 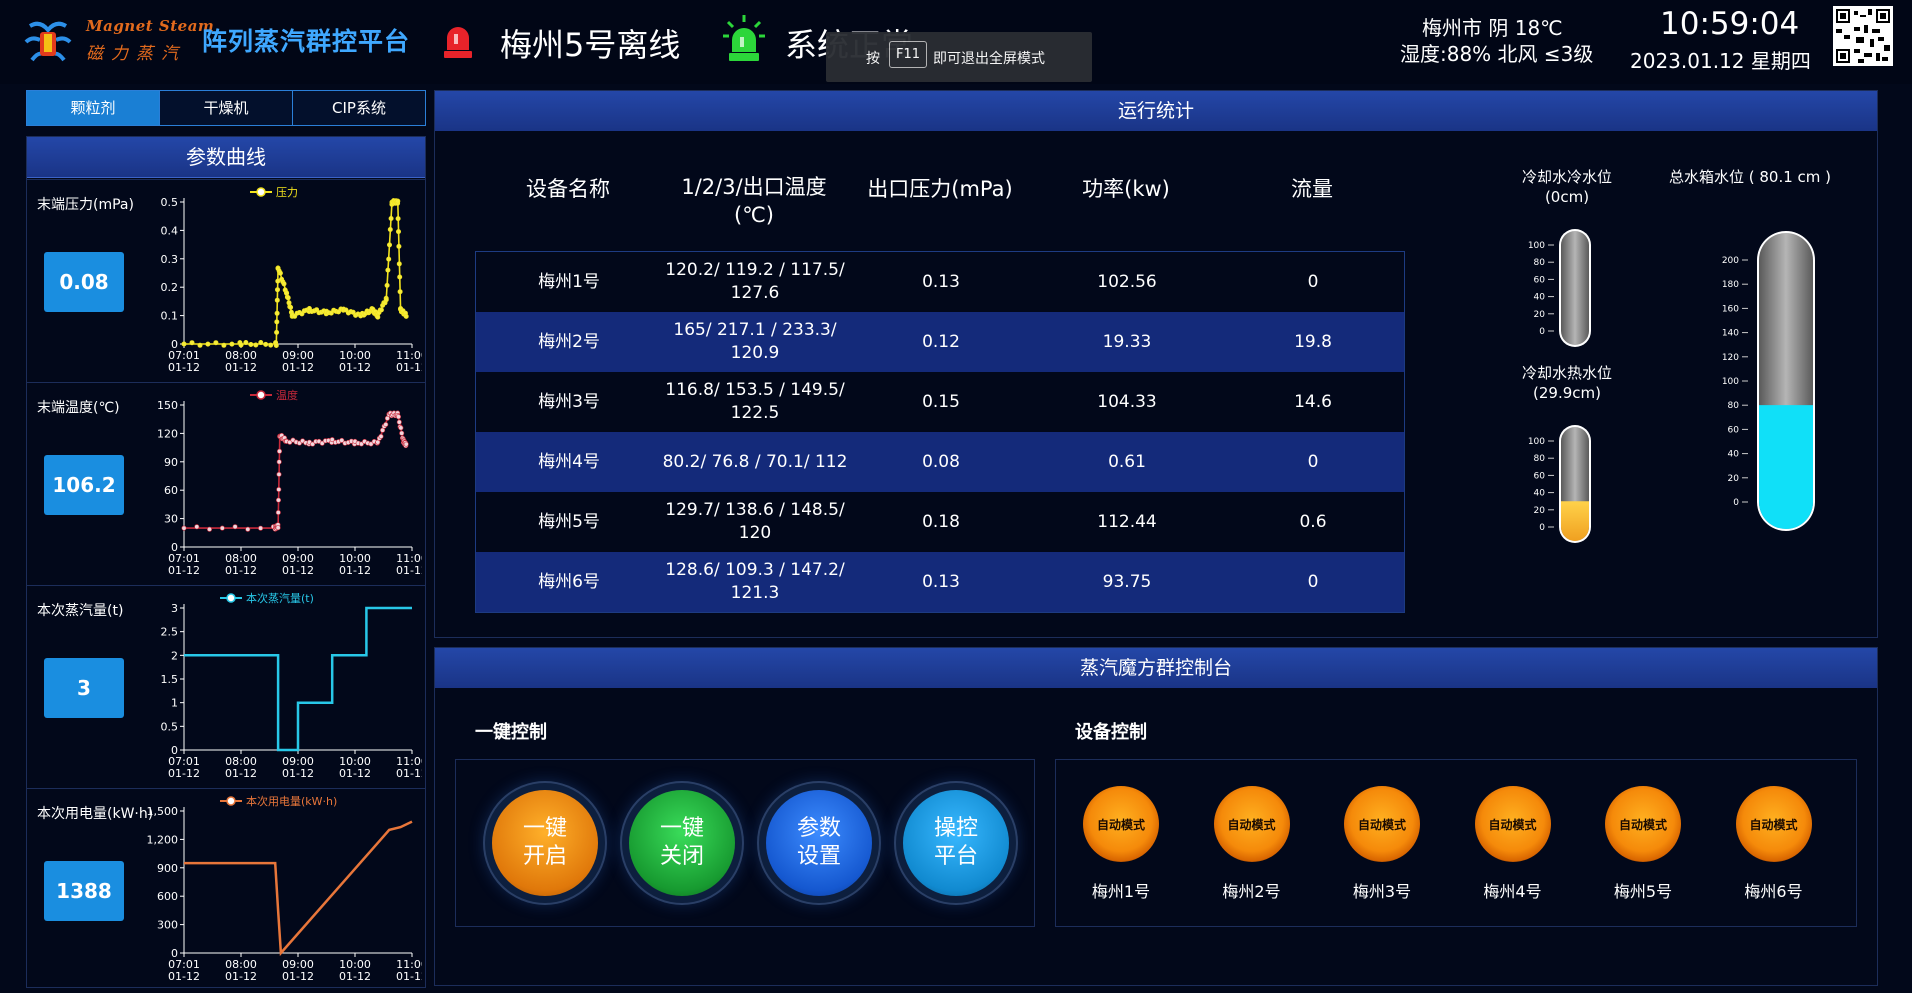 What do you see at coordinates (569, 341) in the screenshot?
I see `device-name-cell: 梅州2号` at bounding box center [569, 341].